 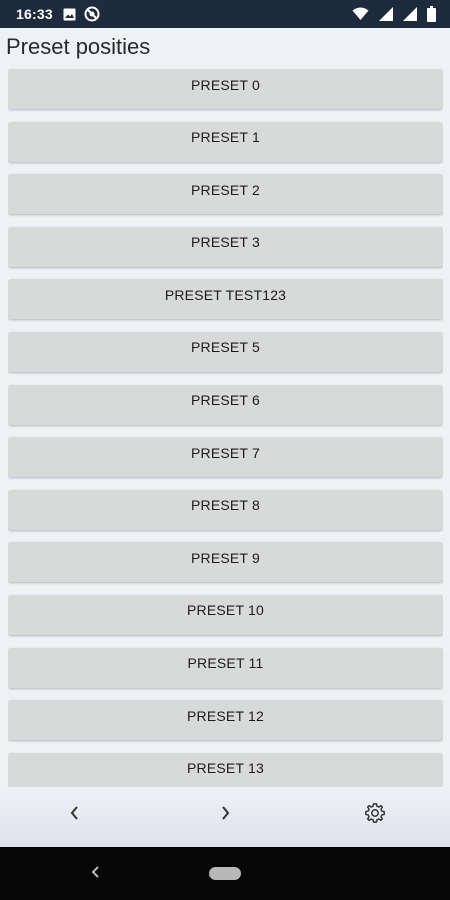 I want to click on back-icon, so click(x=96, y=874).